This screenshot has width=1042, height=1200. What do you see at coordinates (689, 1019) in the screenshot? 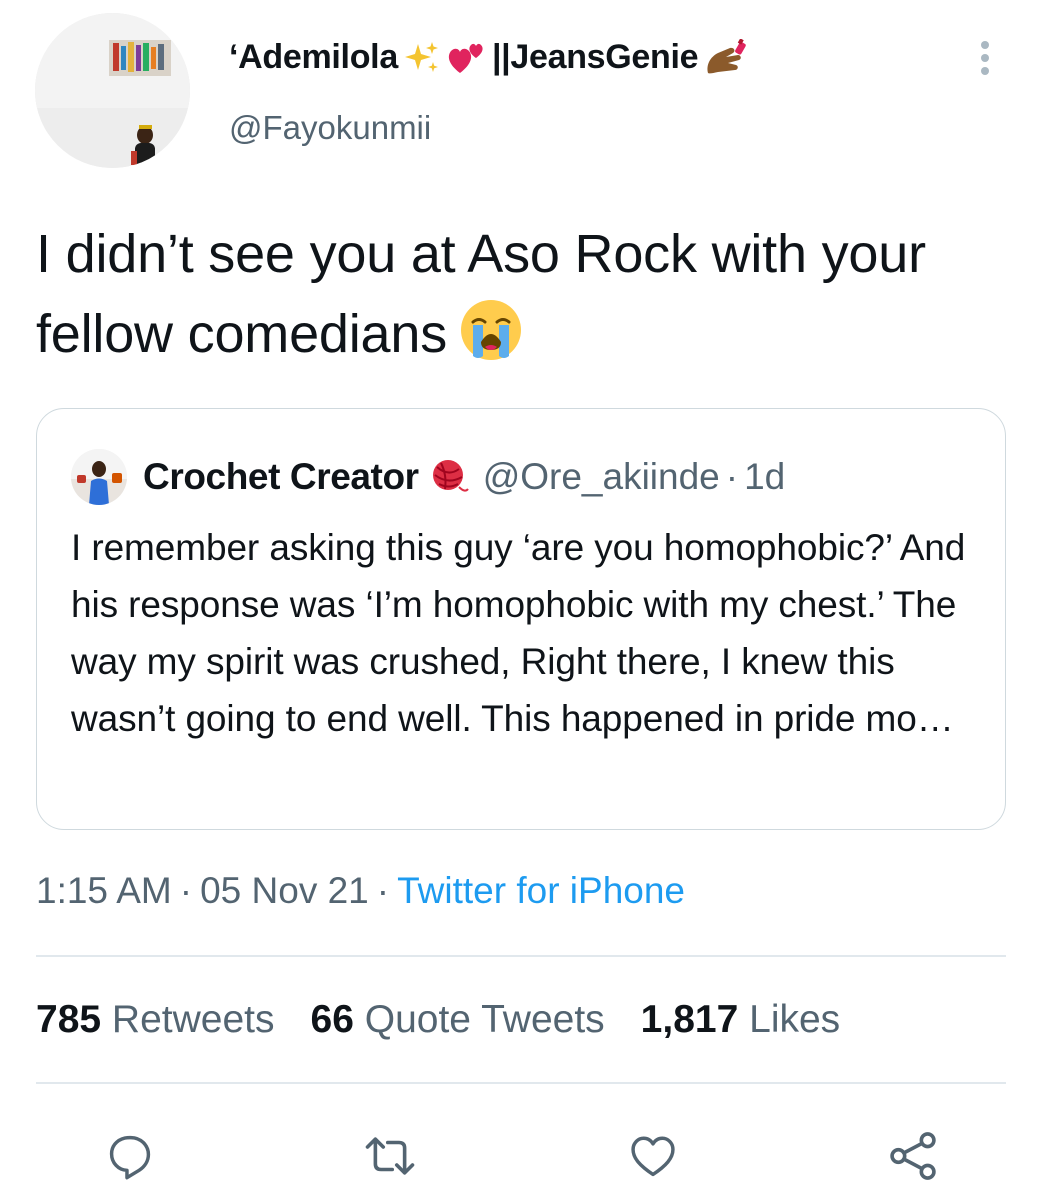
I see `likes-count: 1,817` at bounding box center [689, 1019].